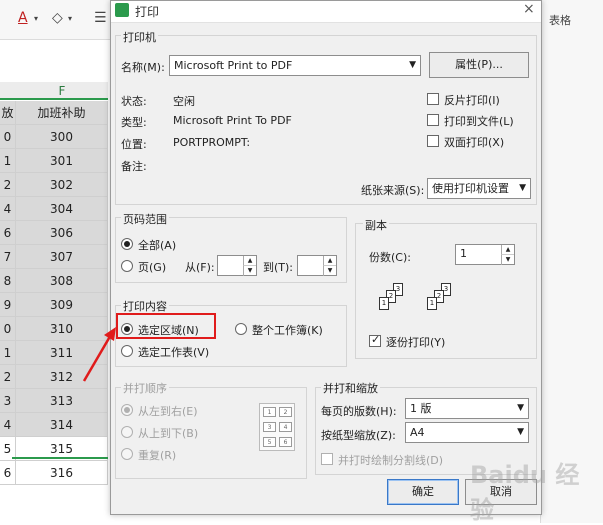  I want to click on scale-to-paper-select: A4 ▼, so click(467, 432).